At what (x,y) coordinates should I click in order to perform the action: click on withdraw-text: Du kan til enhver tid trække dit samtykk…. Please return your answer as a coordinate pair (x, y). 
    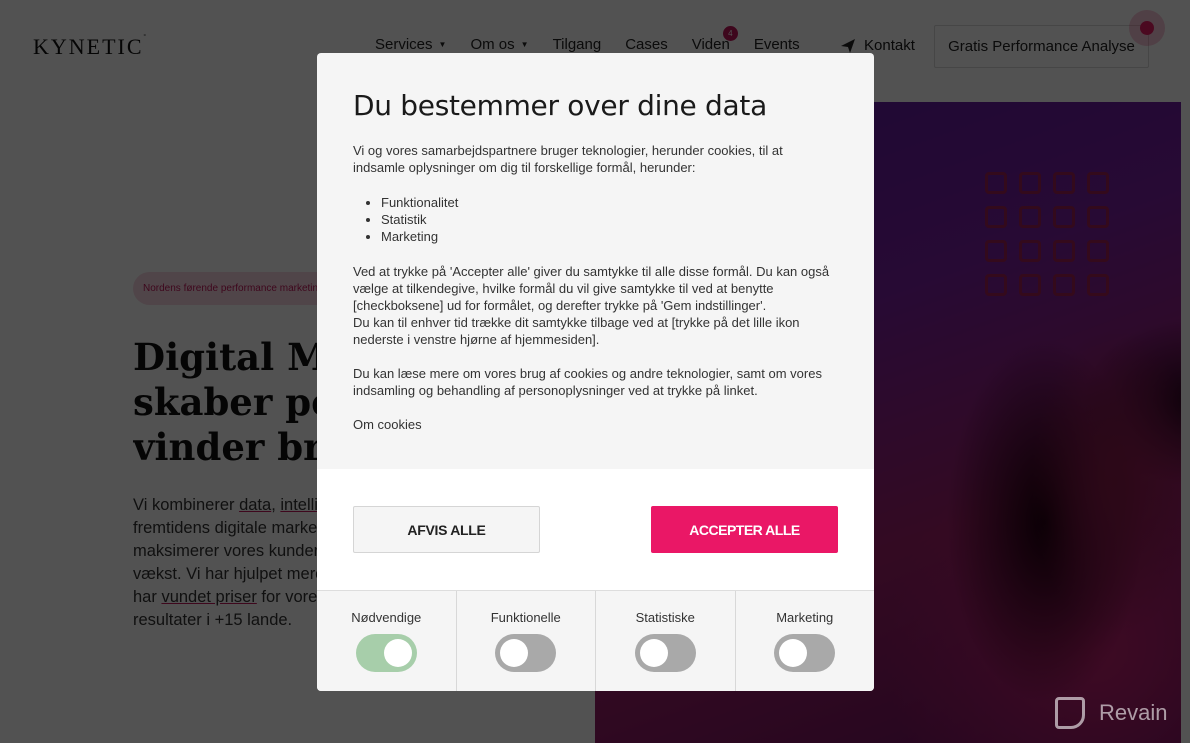
    Looking at the image, I should click on (576, 331).